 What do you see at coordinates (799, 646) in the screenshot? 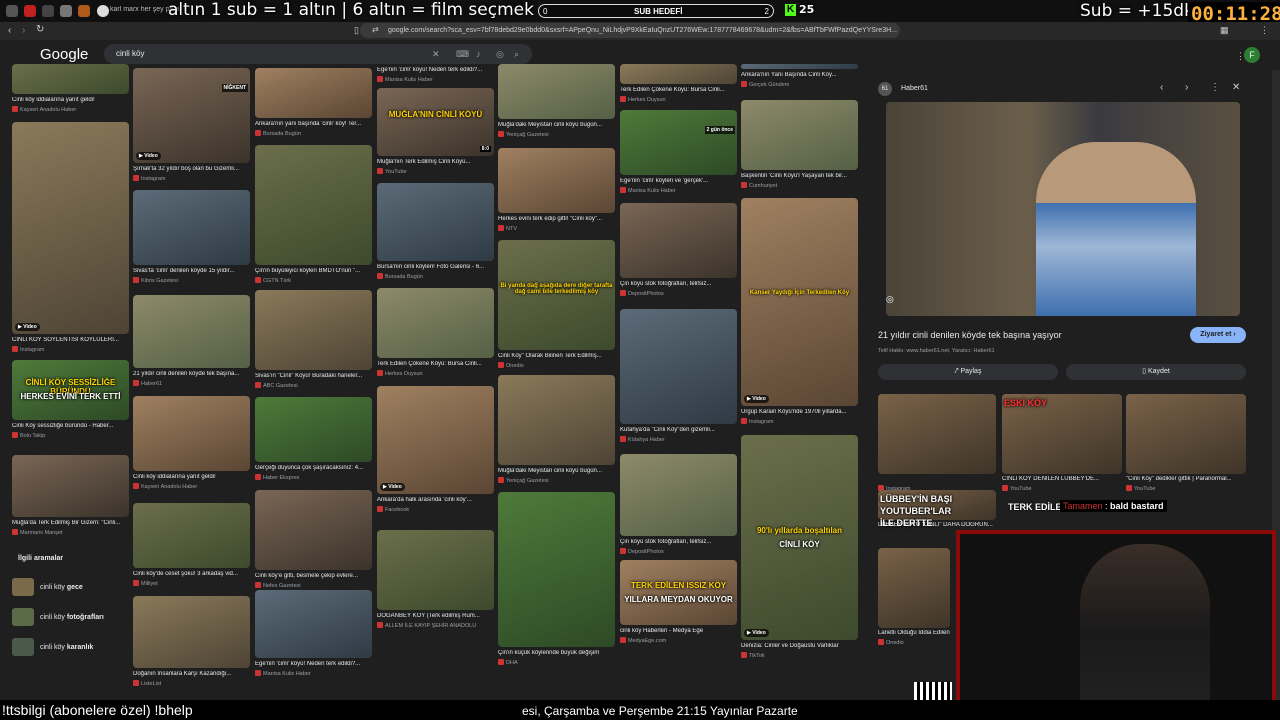
I see `result-caption: Denizia: Cinler ve Doğaüstü Varlıklar` at bounding box center [799, 646].